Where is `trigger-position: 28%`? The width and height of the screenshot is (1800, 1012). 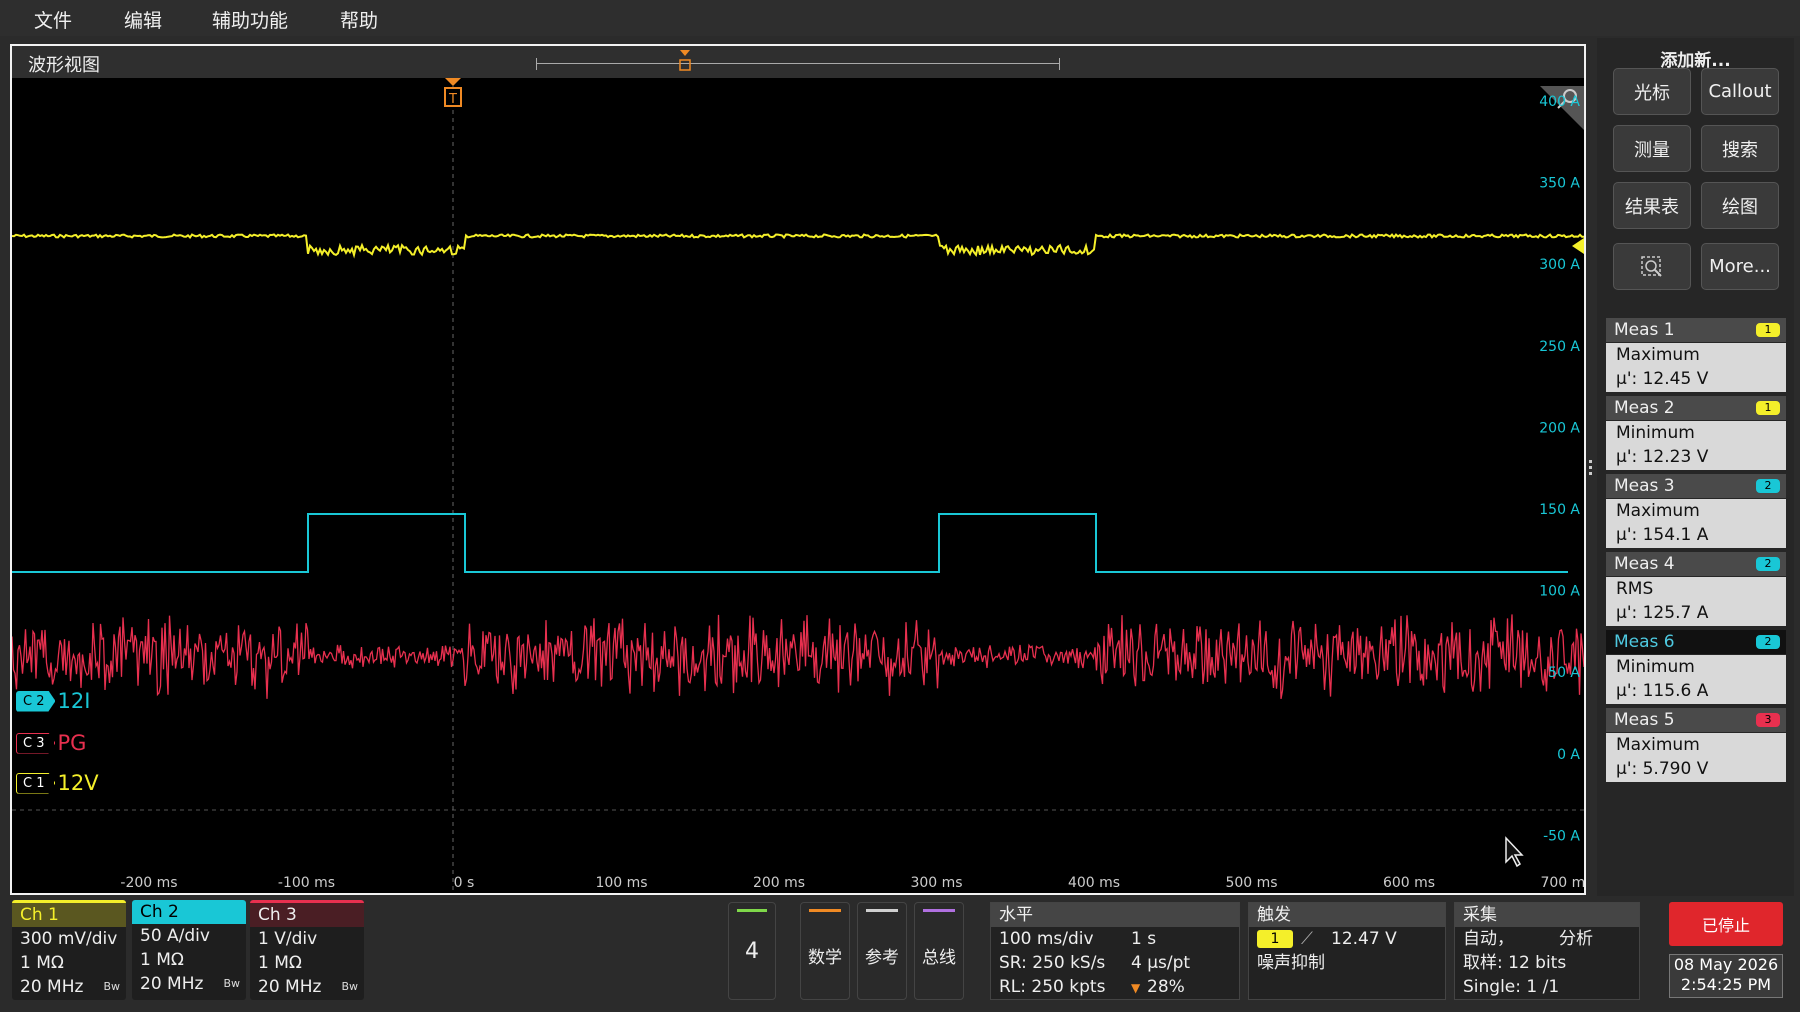
trigger-position: 28% is located at coordinates (1166, 987).